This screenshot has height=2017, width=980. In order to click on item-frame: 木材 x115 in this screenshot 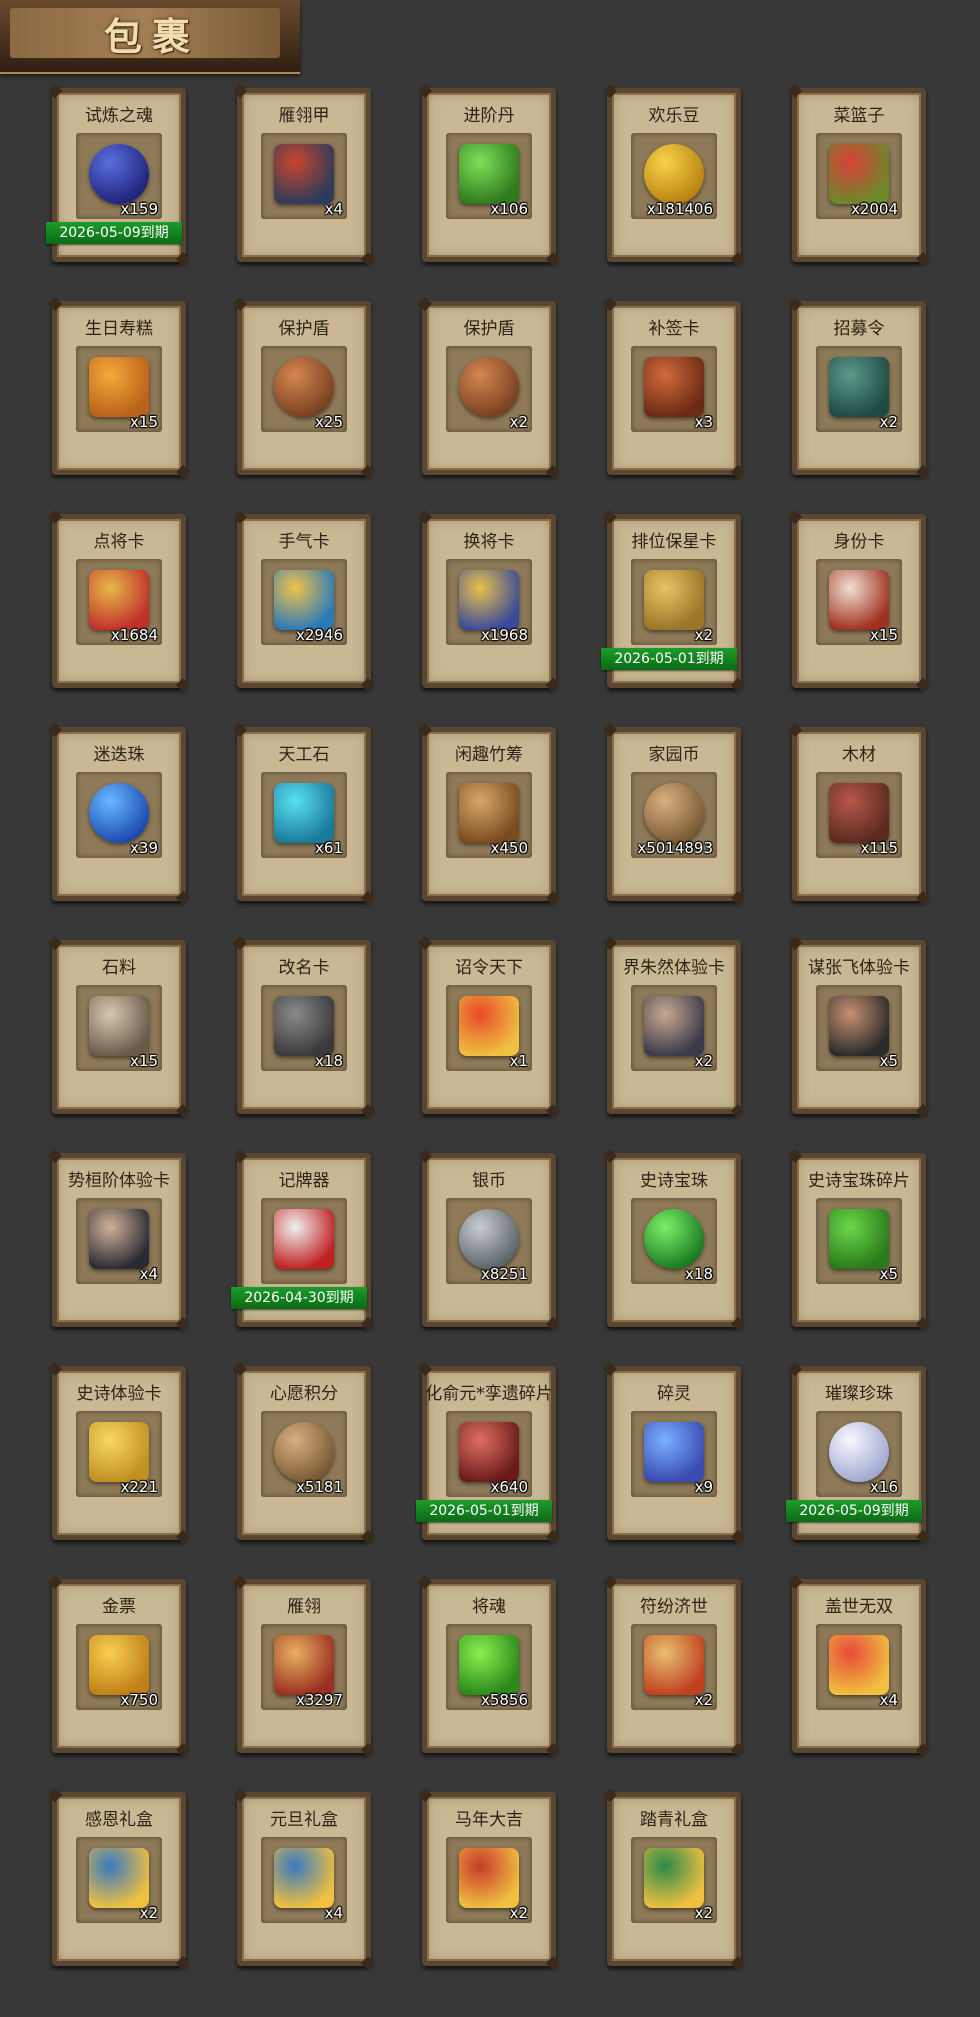, I will do `click(859, 814)`.